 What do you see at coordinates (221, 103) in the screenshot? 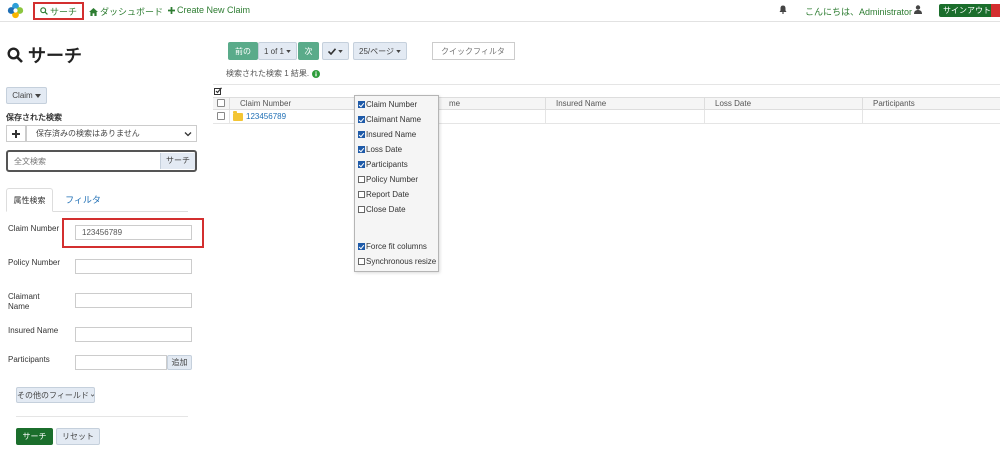
I see `select-all-checkbox` at bounding box center [221, 103].